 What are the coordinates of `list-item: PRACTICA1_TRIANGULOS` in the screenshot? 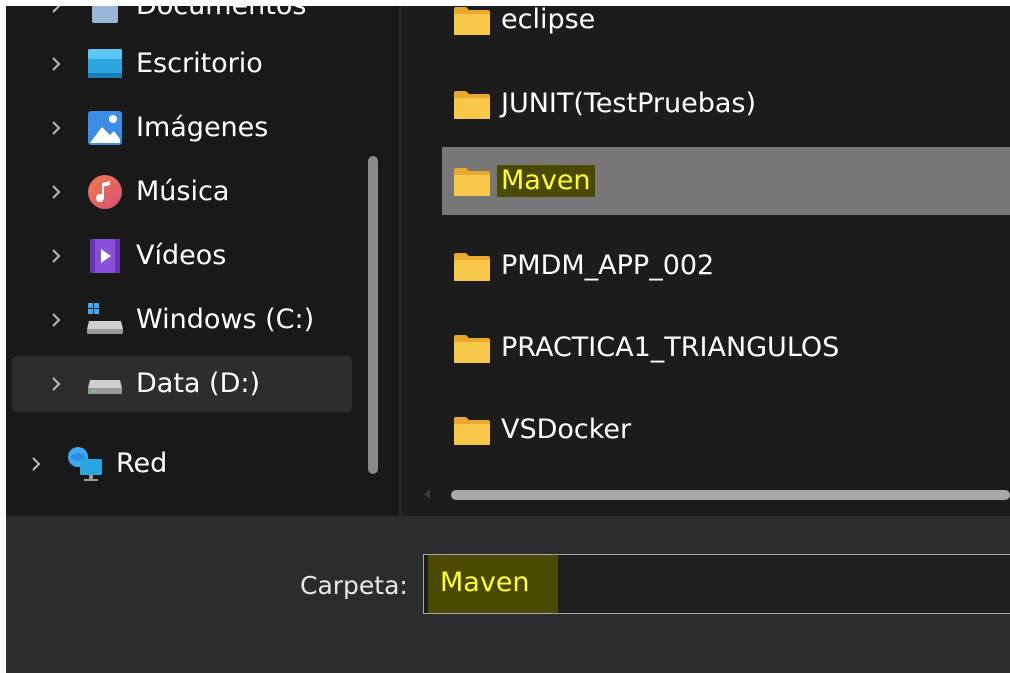 It's located at (726, 348).